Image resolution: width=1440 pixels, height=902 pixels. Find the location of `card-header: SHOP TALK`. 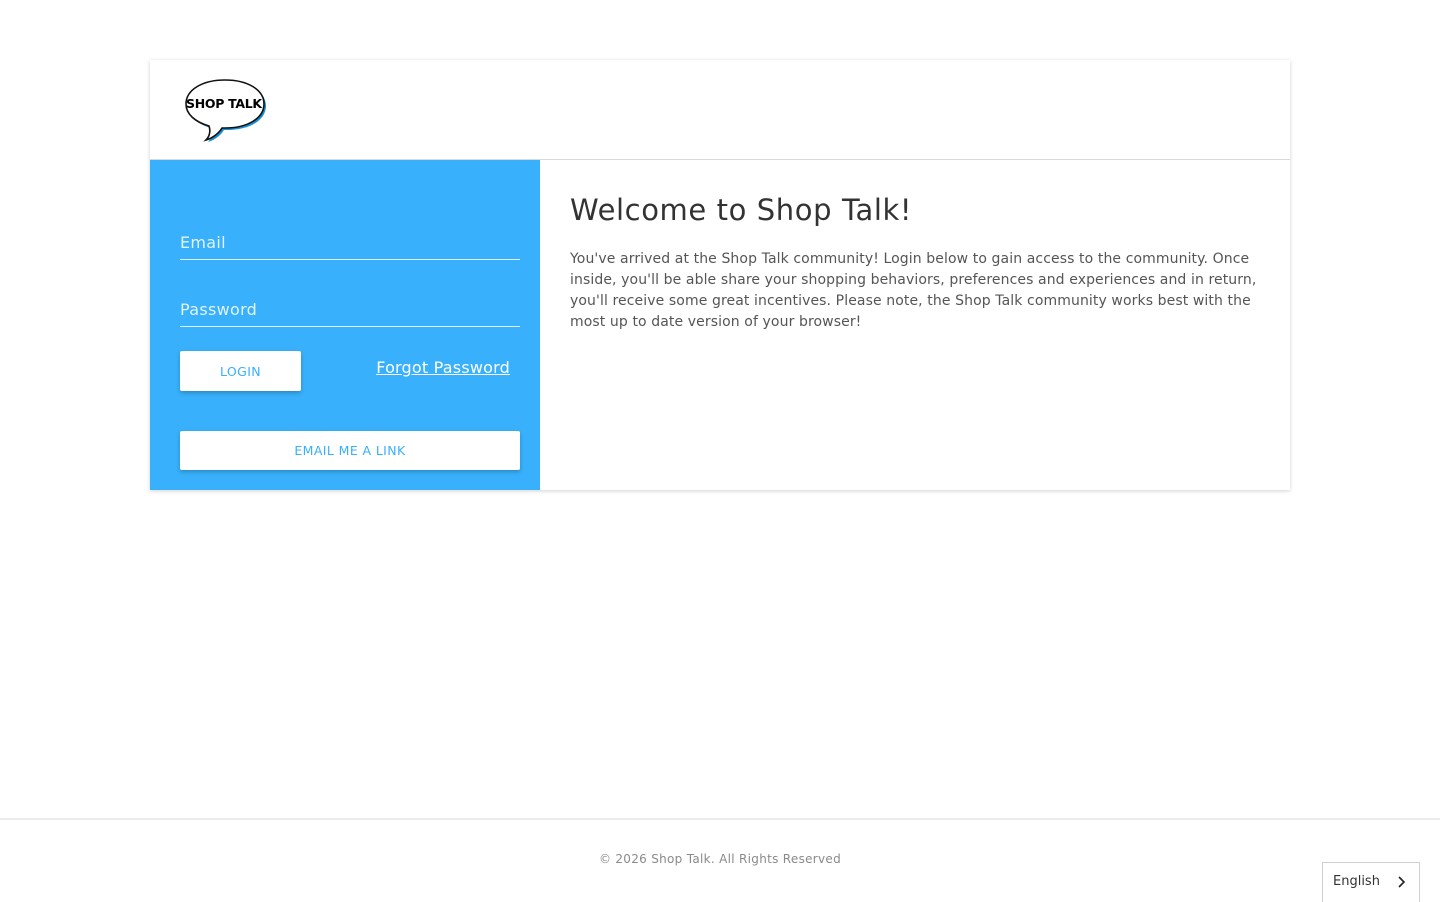

card-header: SHOP TALK is located at coordinates (720, 110).